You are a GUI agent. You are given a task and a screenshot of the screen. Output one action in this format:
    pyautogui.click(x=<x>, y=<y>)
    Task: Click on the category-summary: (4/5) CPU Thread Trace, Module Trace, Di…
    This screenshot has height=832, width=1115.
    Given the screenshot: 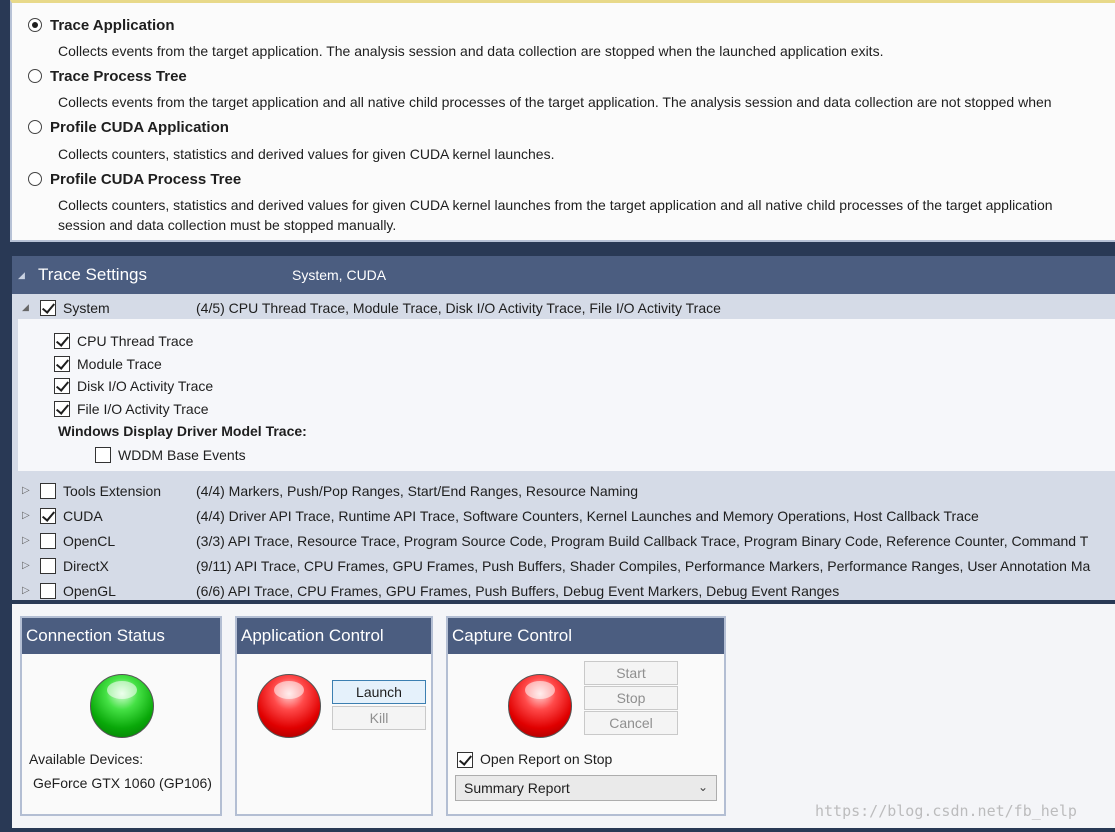 What is the action you would take?
    pyautogui.click(x=458, y=307)
    